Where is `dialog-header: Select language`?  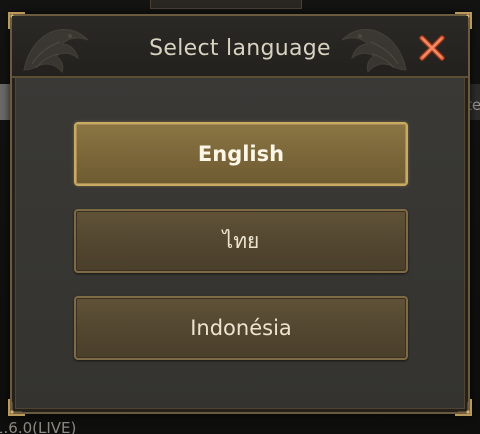 dialog-header: Select language is located at coordinates (240, 47).